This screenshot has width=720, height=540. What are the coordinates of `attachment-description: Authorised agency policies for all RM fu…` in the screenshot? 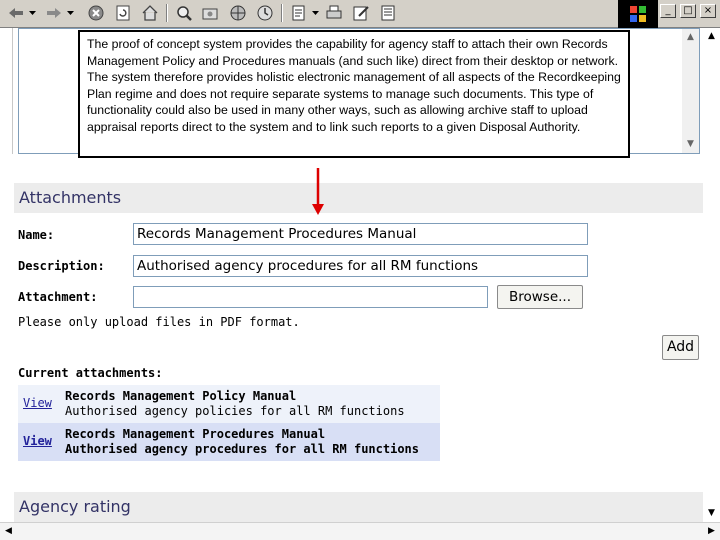 It's located at (235, 411).